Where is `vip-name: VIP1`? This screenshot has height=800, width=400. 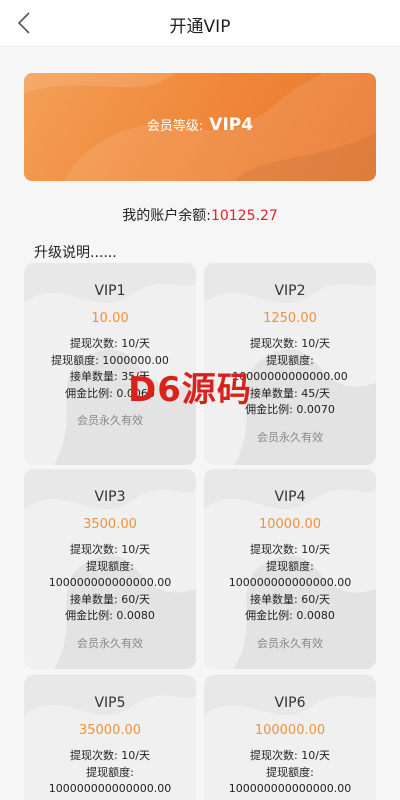 vip-name: VIP1 is located at coordinates (110, 291).